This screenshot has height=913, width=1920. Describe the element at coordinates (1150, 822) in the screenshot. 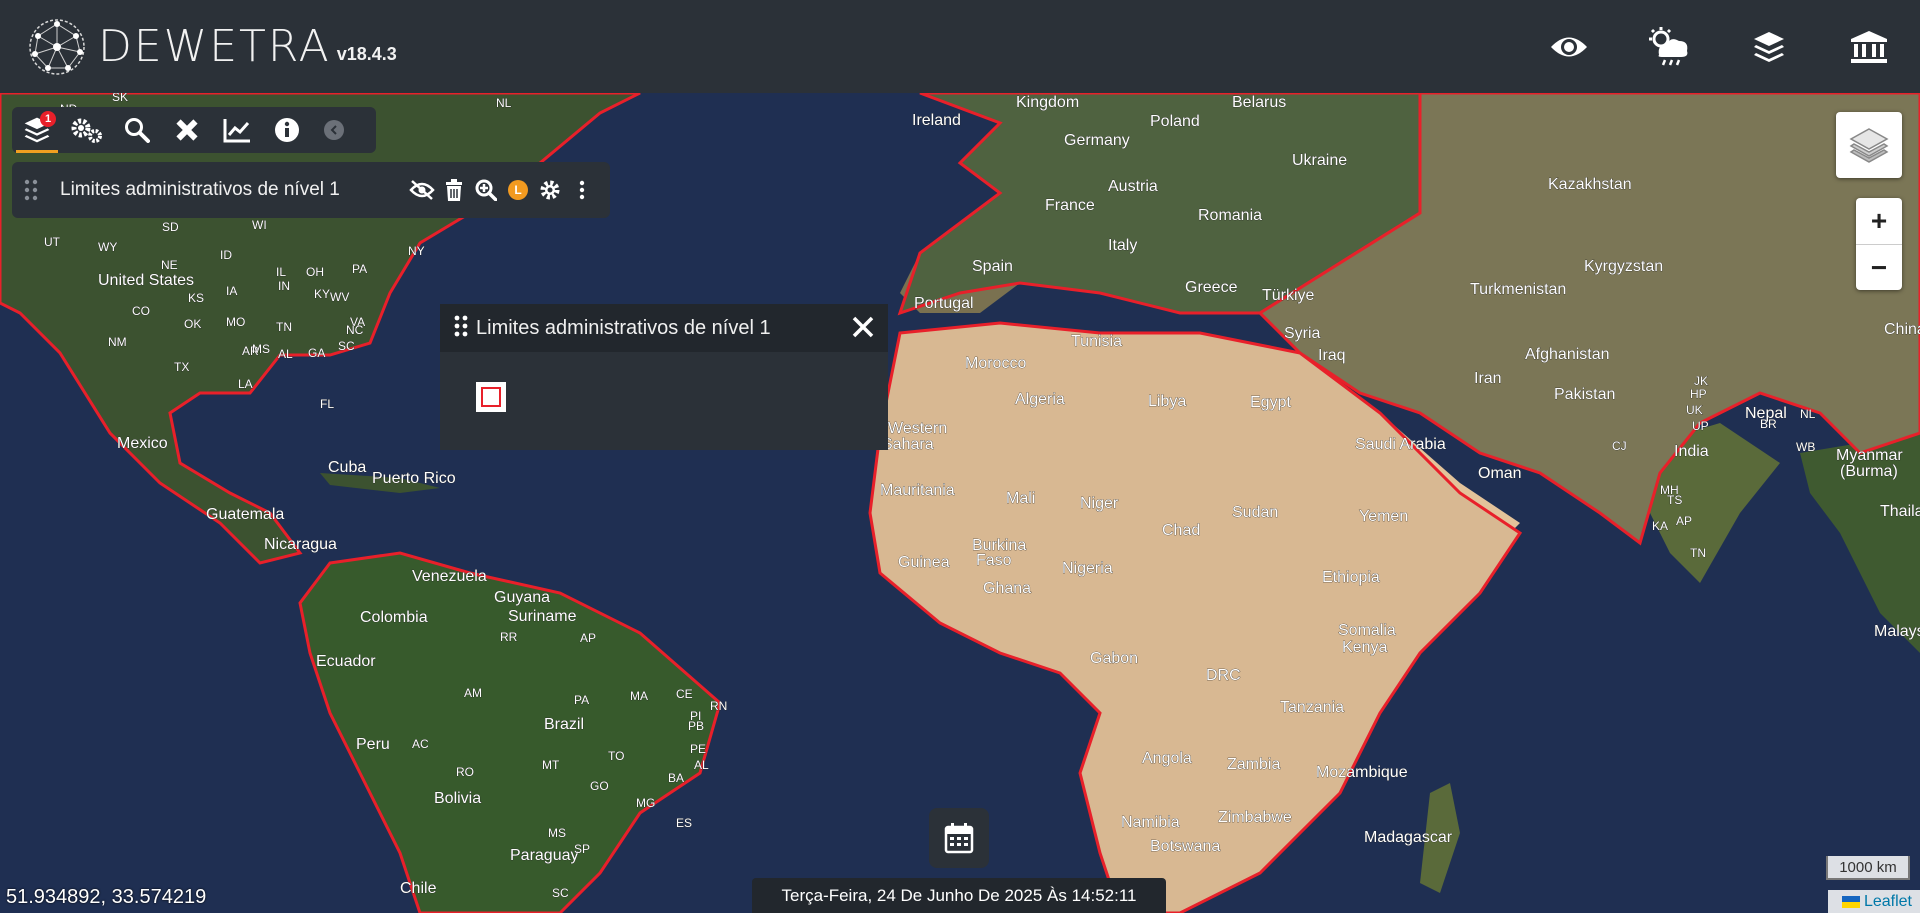

I see `map-label: Namibia` at that location.